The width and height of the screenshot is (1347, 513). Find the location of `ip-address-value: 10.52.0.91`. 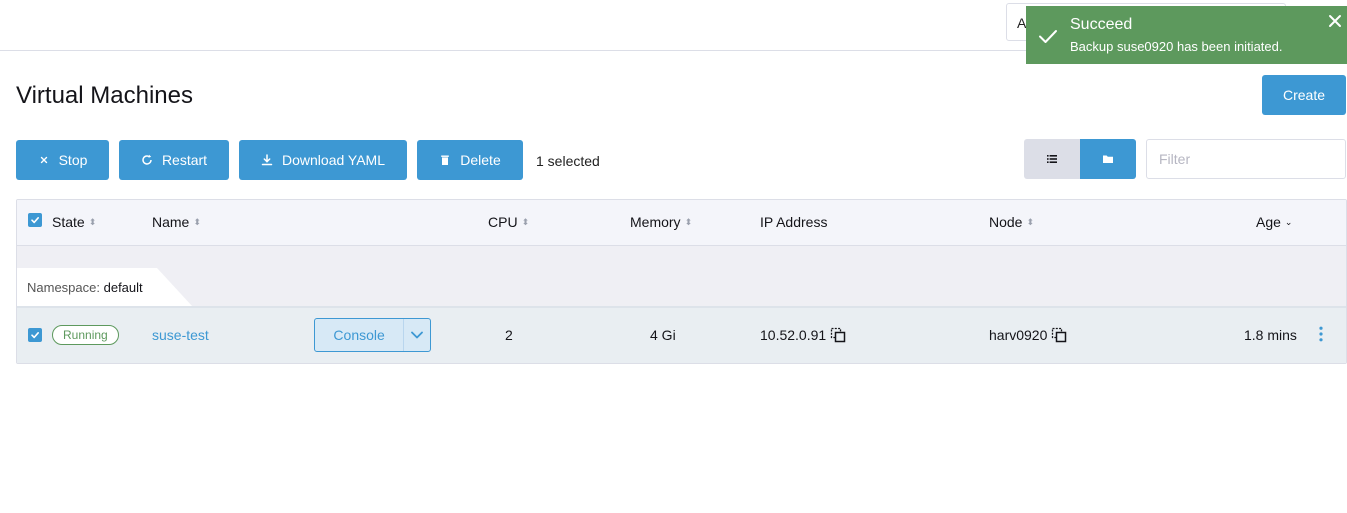

ip-address-value: 10.52.0.91 is located at coordinates (793, 335).